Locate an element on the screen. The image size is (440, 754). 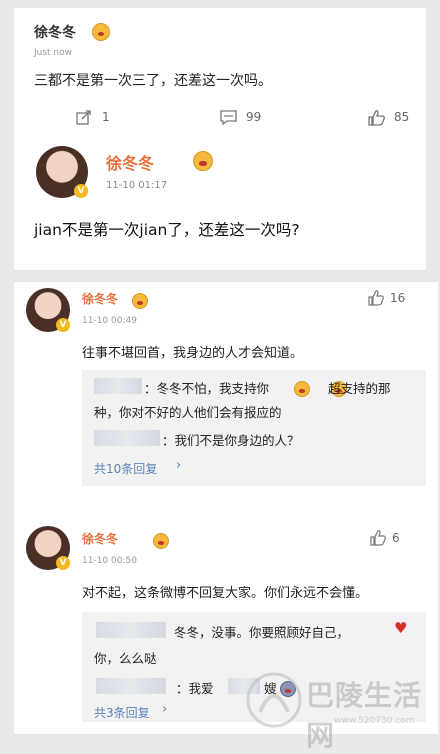
view-replies-link: 共10条回复 is located at coordinates (125, 468).